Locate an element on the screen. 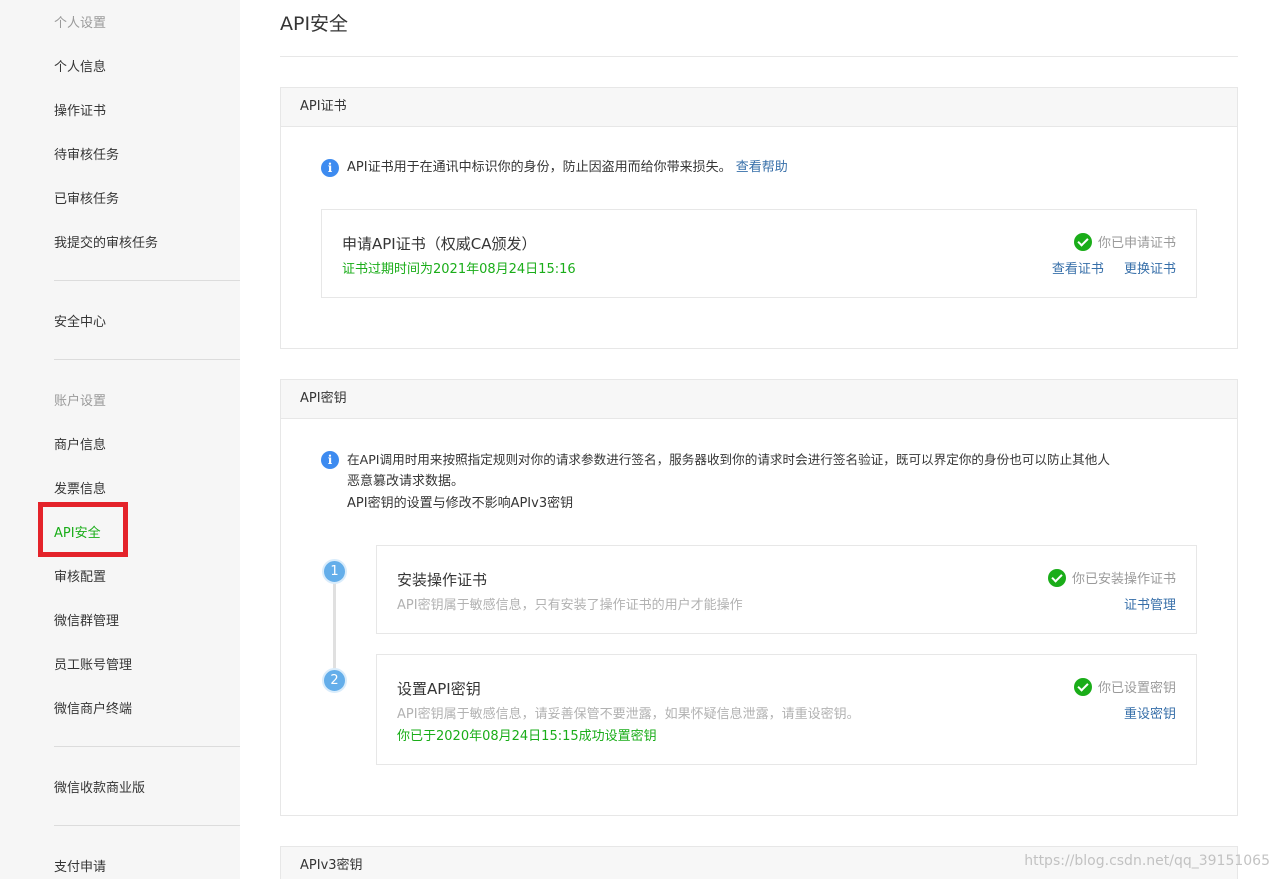  sidebar-item-review-config: 审核配置 is located at coordinates (80, 575).